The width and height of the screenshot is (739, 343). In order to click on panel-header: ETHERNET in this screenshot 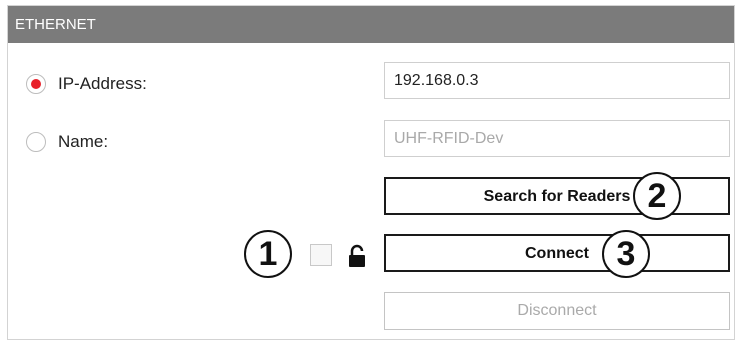, I will do `click(371, 24)`.